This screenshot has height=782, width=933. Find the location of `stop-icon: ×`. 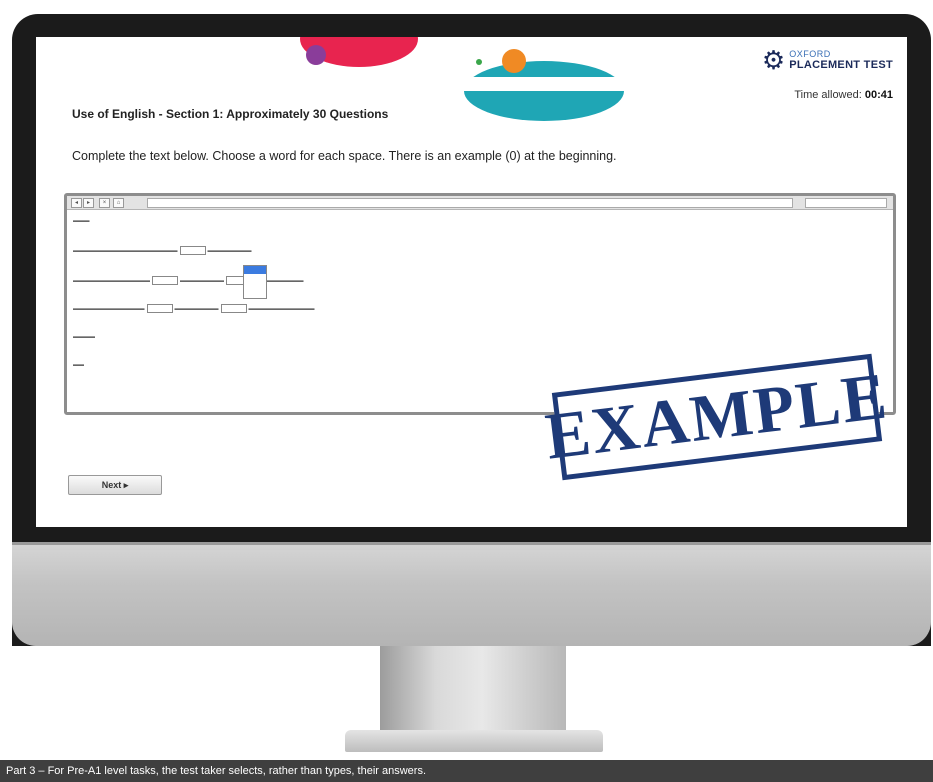

stop-icon: × is located at coordinates (104, 203).